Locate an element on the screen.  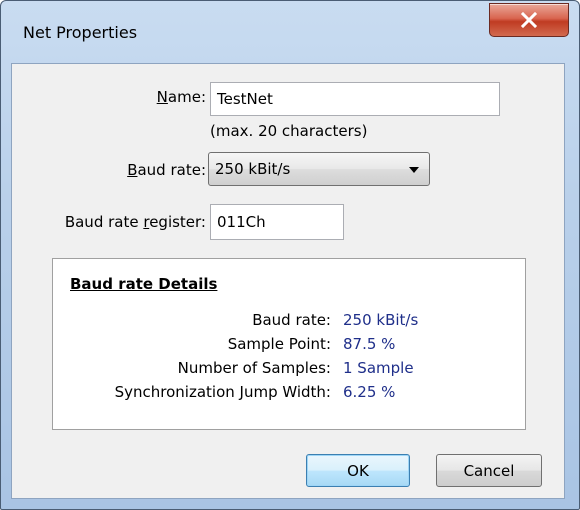
detail-label: Baud rate: is located at coordinates (291, 320).